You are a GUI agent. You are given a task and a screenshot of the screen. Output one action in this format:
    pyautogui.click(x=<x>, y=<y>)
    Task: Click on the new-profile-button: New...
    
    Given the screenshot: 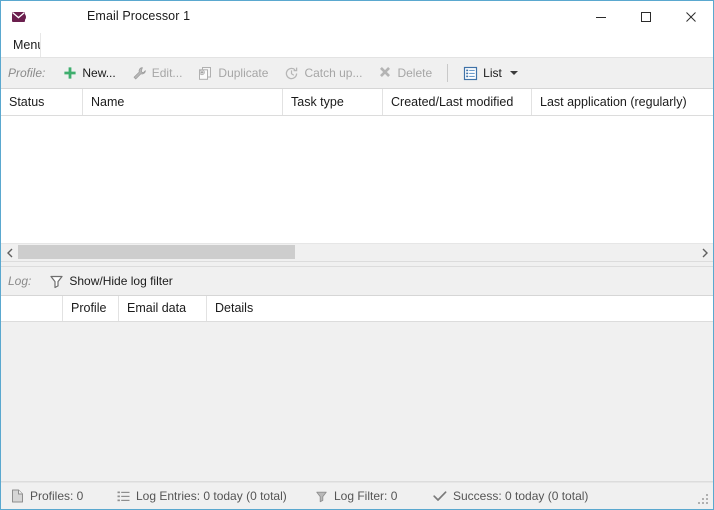 What is the action you would take?
    pyautogui.click(x=89, y=73)
    